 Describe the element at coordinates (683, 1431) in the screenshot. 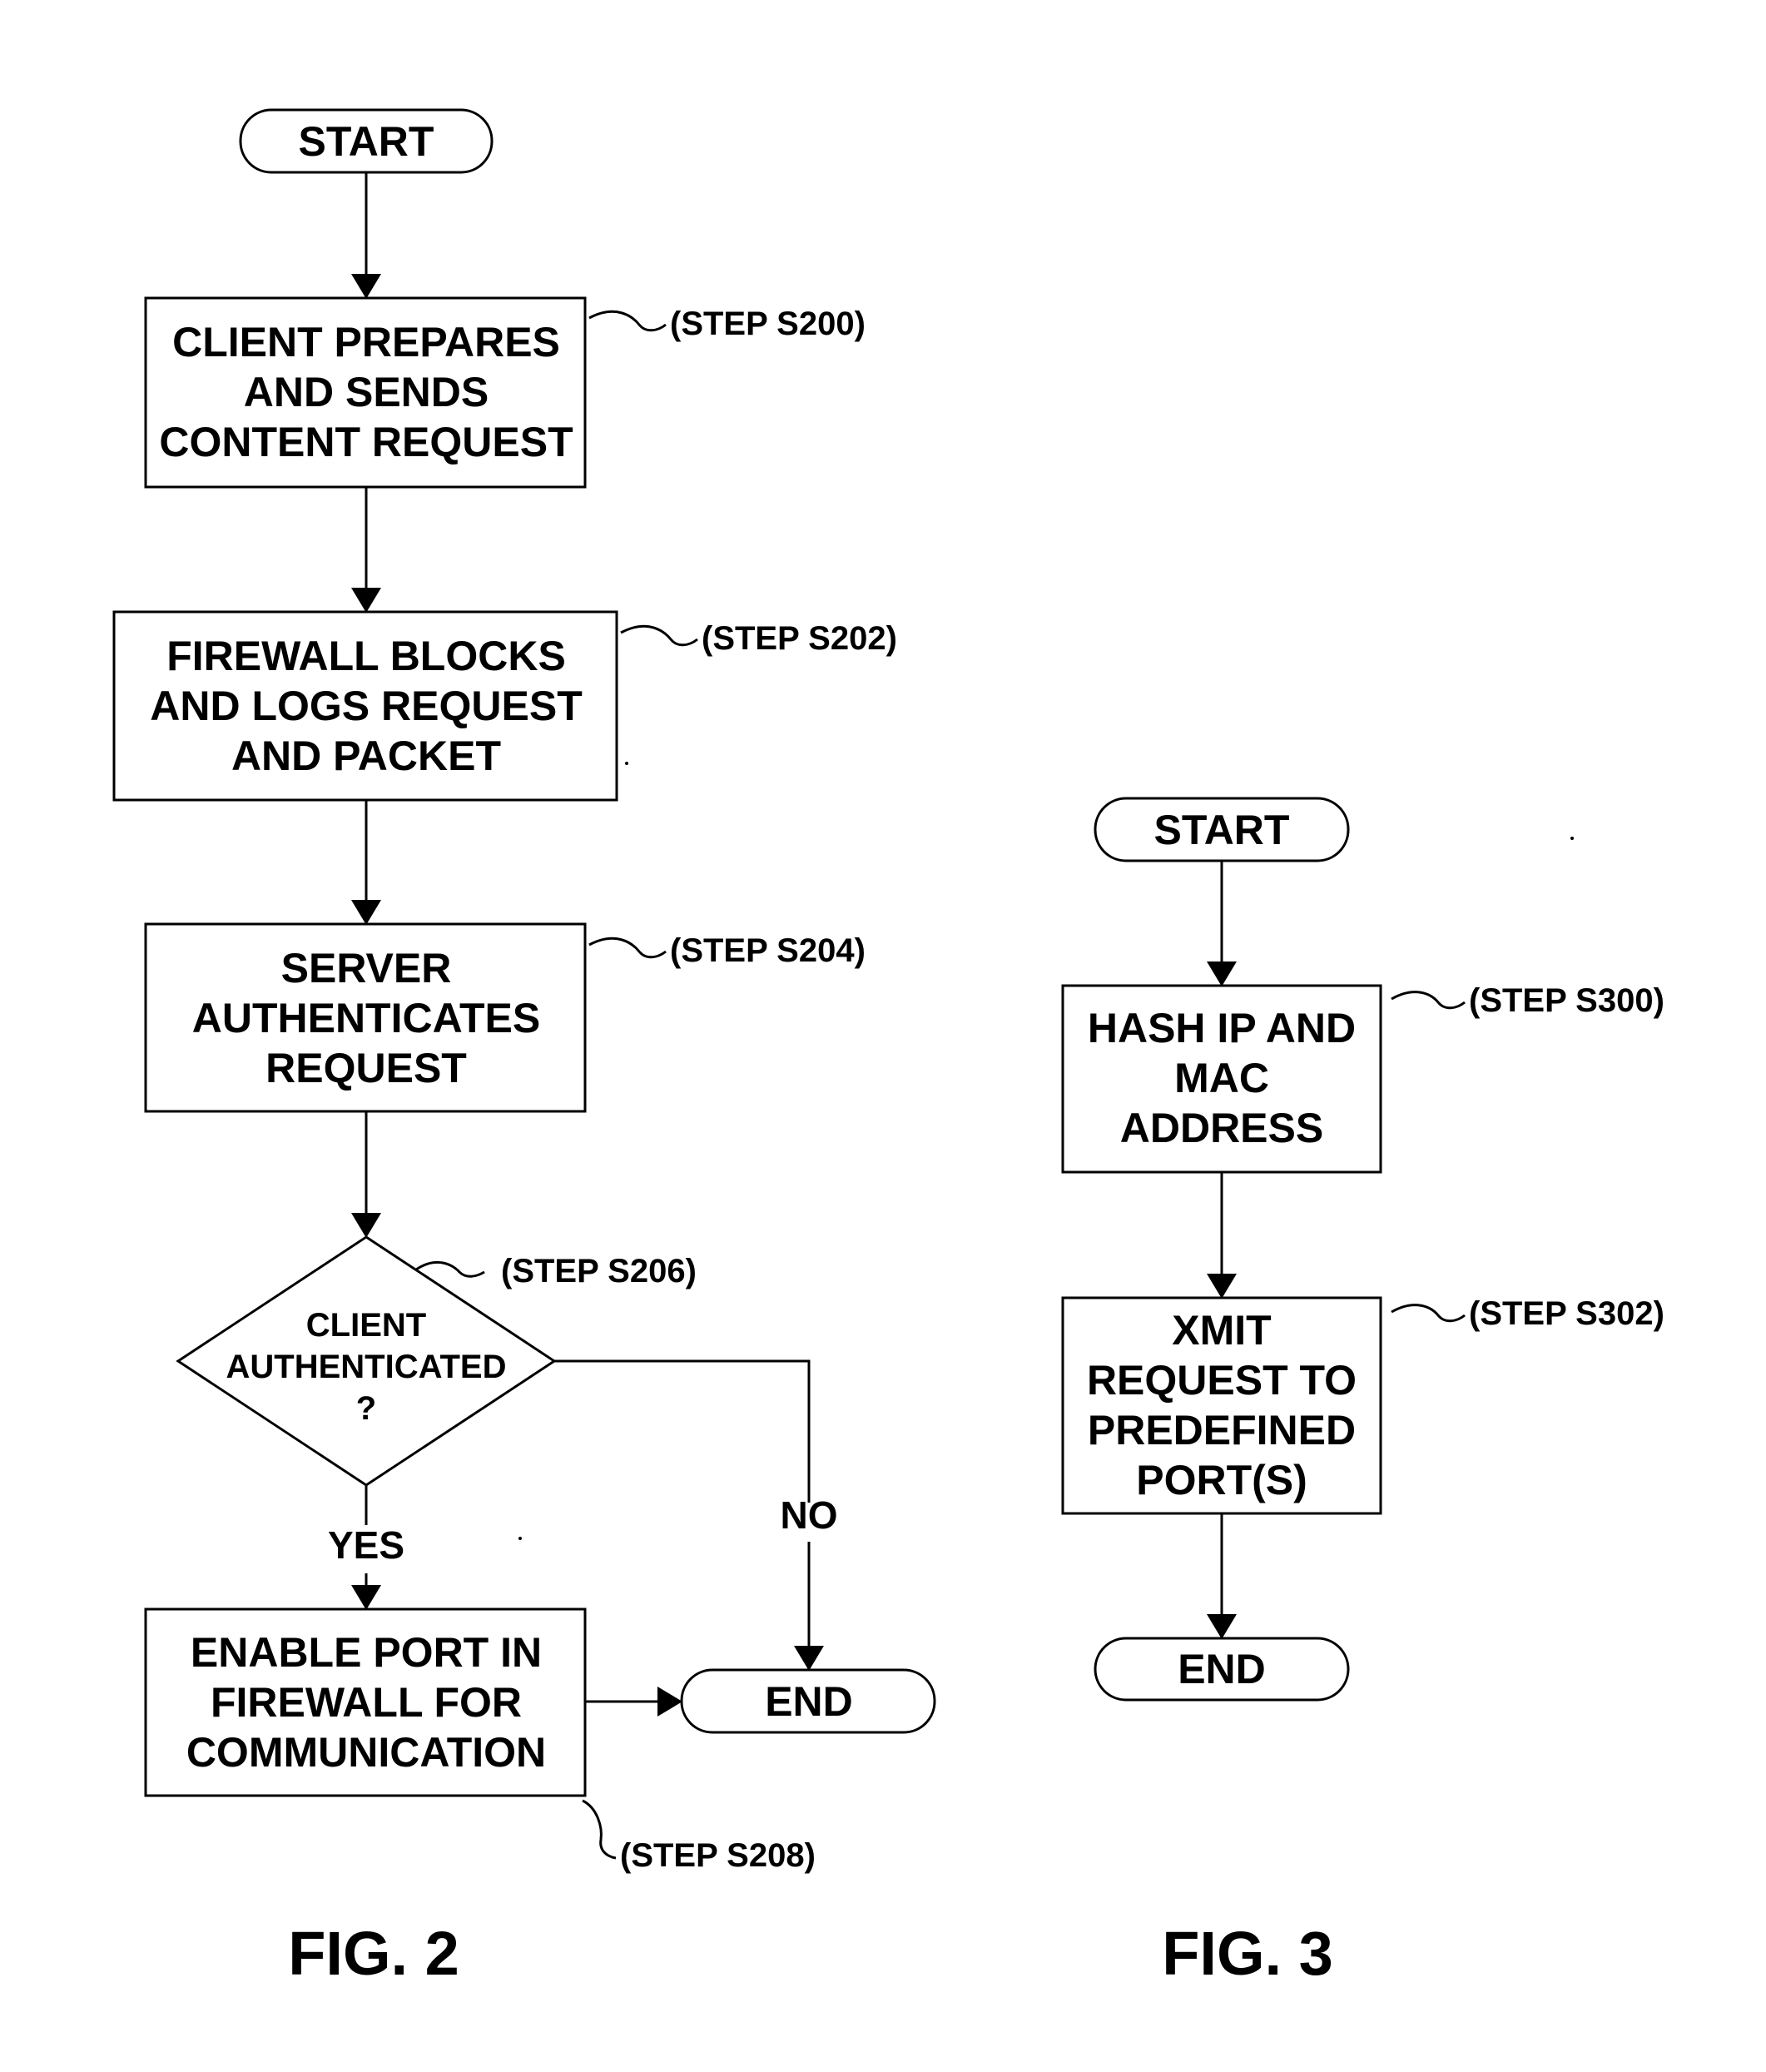

I see `edge-no-segment` at that location.